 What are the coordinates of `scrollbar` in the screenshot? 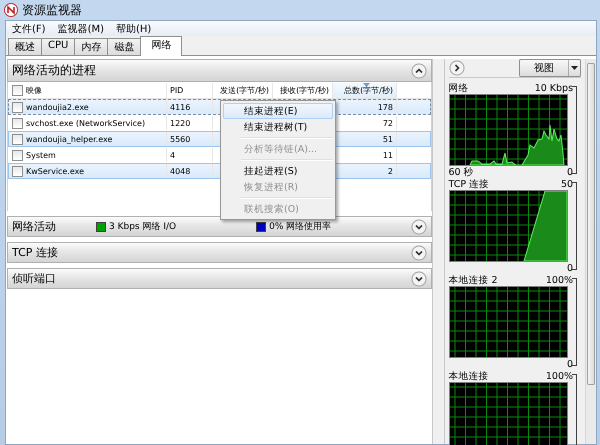 It's located at (590, 251).